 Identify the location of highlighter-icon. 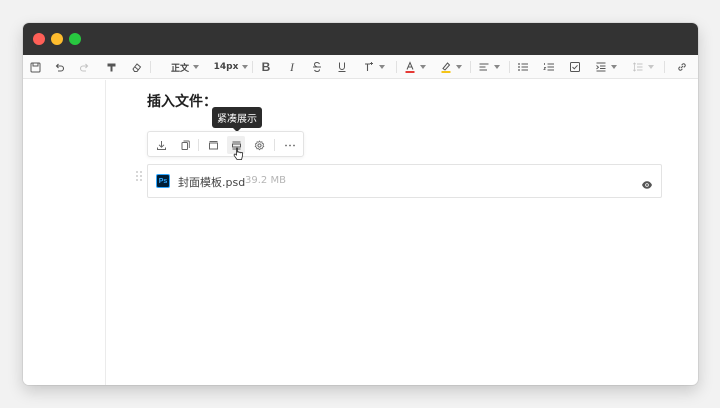
(446, 67).